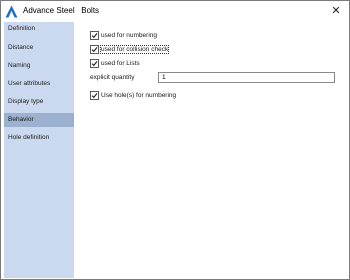 This screenshot has width=350, height=280. What do you see at coordinates (112, 77) in the screenshot?
I see `explicit-quantity-label: explicit quantity` at bounding box center [112, 77].